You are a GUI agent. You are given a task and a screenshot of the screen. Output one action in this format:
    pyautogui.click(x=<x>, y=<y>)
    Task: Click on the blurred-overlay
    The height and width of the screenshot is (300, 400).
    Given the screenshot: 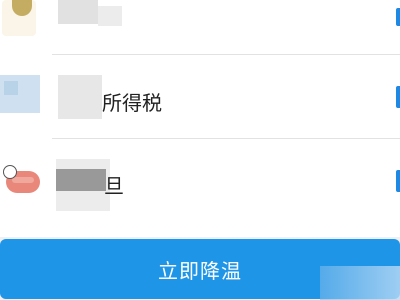 What is the action you would take?
    pyautogui.click(x=360, y=283)
    